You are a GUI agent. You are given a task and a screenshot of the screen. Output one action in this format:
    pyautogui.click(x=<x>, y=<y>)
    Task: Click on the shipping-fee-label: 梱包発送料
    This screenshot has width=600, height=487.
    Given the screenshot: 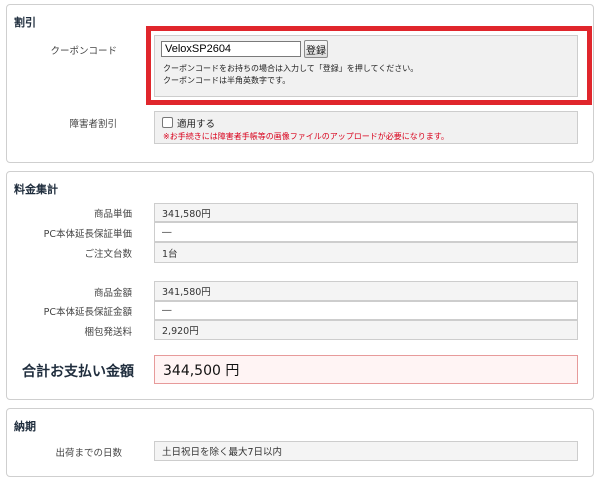 What is the action you would take?
    pyautogui.click(x=108, y=332)
    